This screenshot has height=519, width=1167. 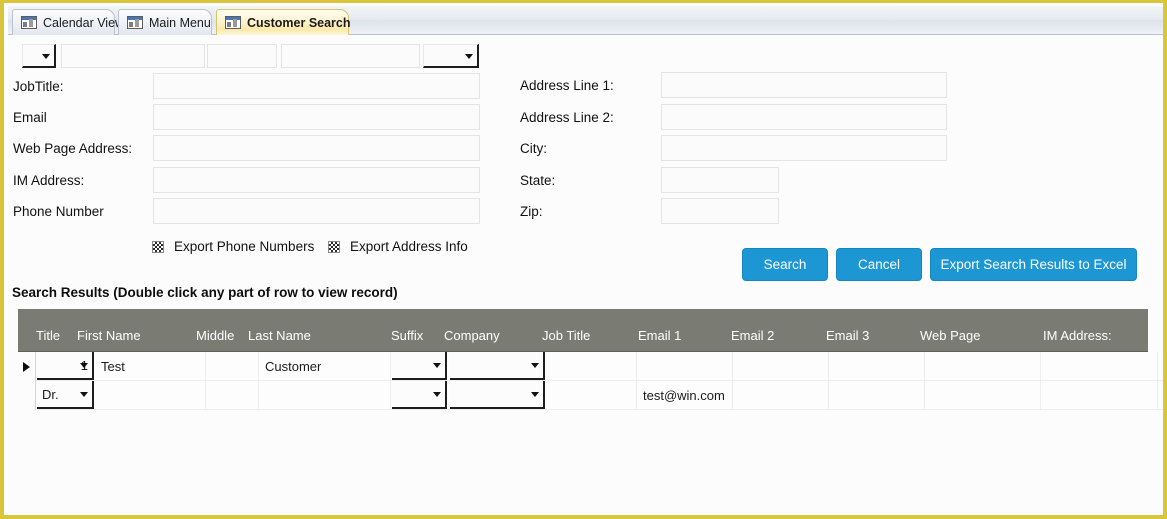 What do you see at coordinates (316, 211) in the screenshot?
I see `phone-number-input` at bounding box center [316, 211].